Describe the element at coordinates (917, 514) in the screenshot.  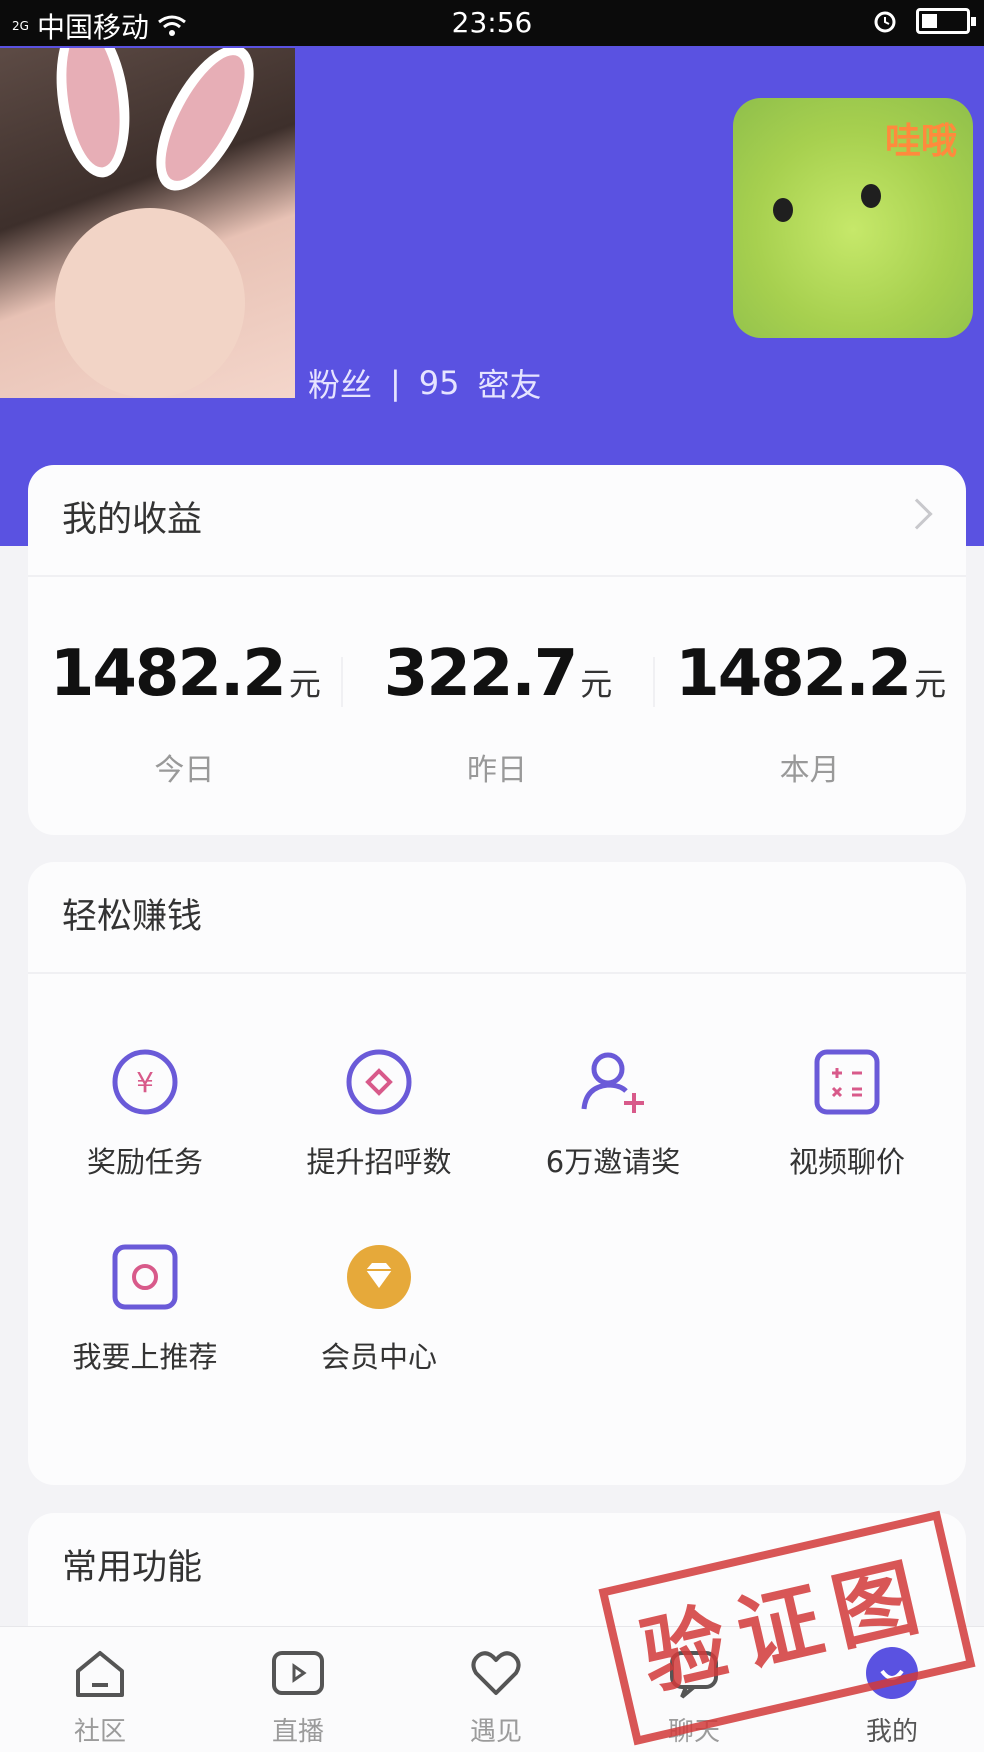
I see `chevron-right-icon` at that location.